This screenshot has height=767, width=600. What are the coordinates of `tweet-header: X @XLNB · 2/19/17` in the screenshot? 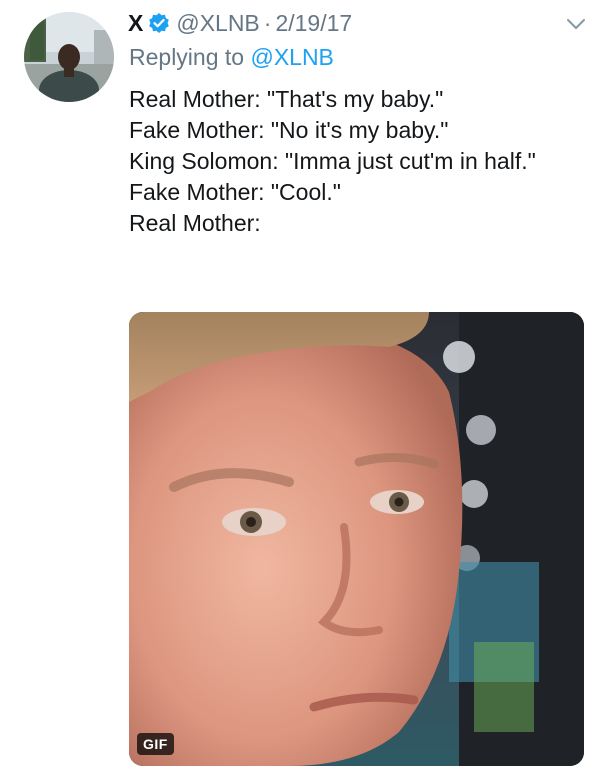 It's located at (240, 23).